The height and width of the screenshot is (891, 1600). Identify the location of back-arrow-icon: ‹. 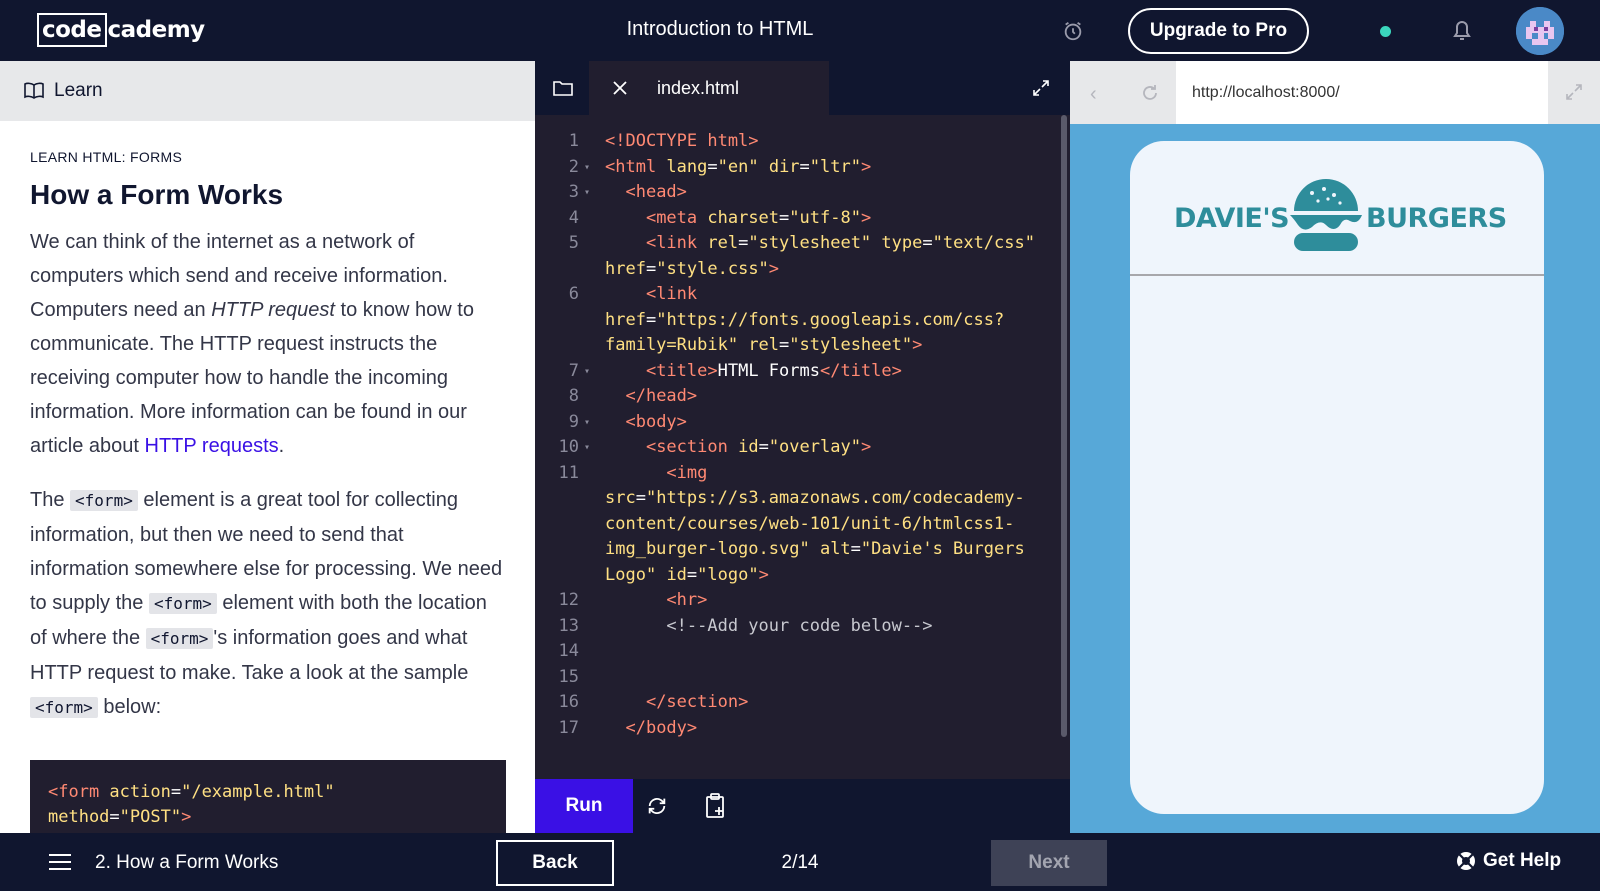
(1093, 94).